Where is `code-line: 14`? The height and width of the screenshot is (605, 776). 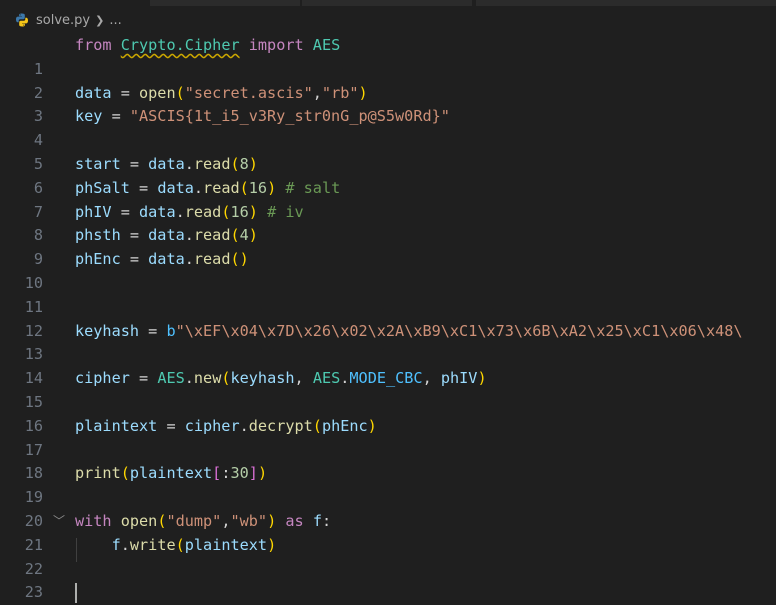 code-line: 14 is located at coordinates (388, 365).